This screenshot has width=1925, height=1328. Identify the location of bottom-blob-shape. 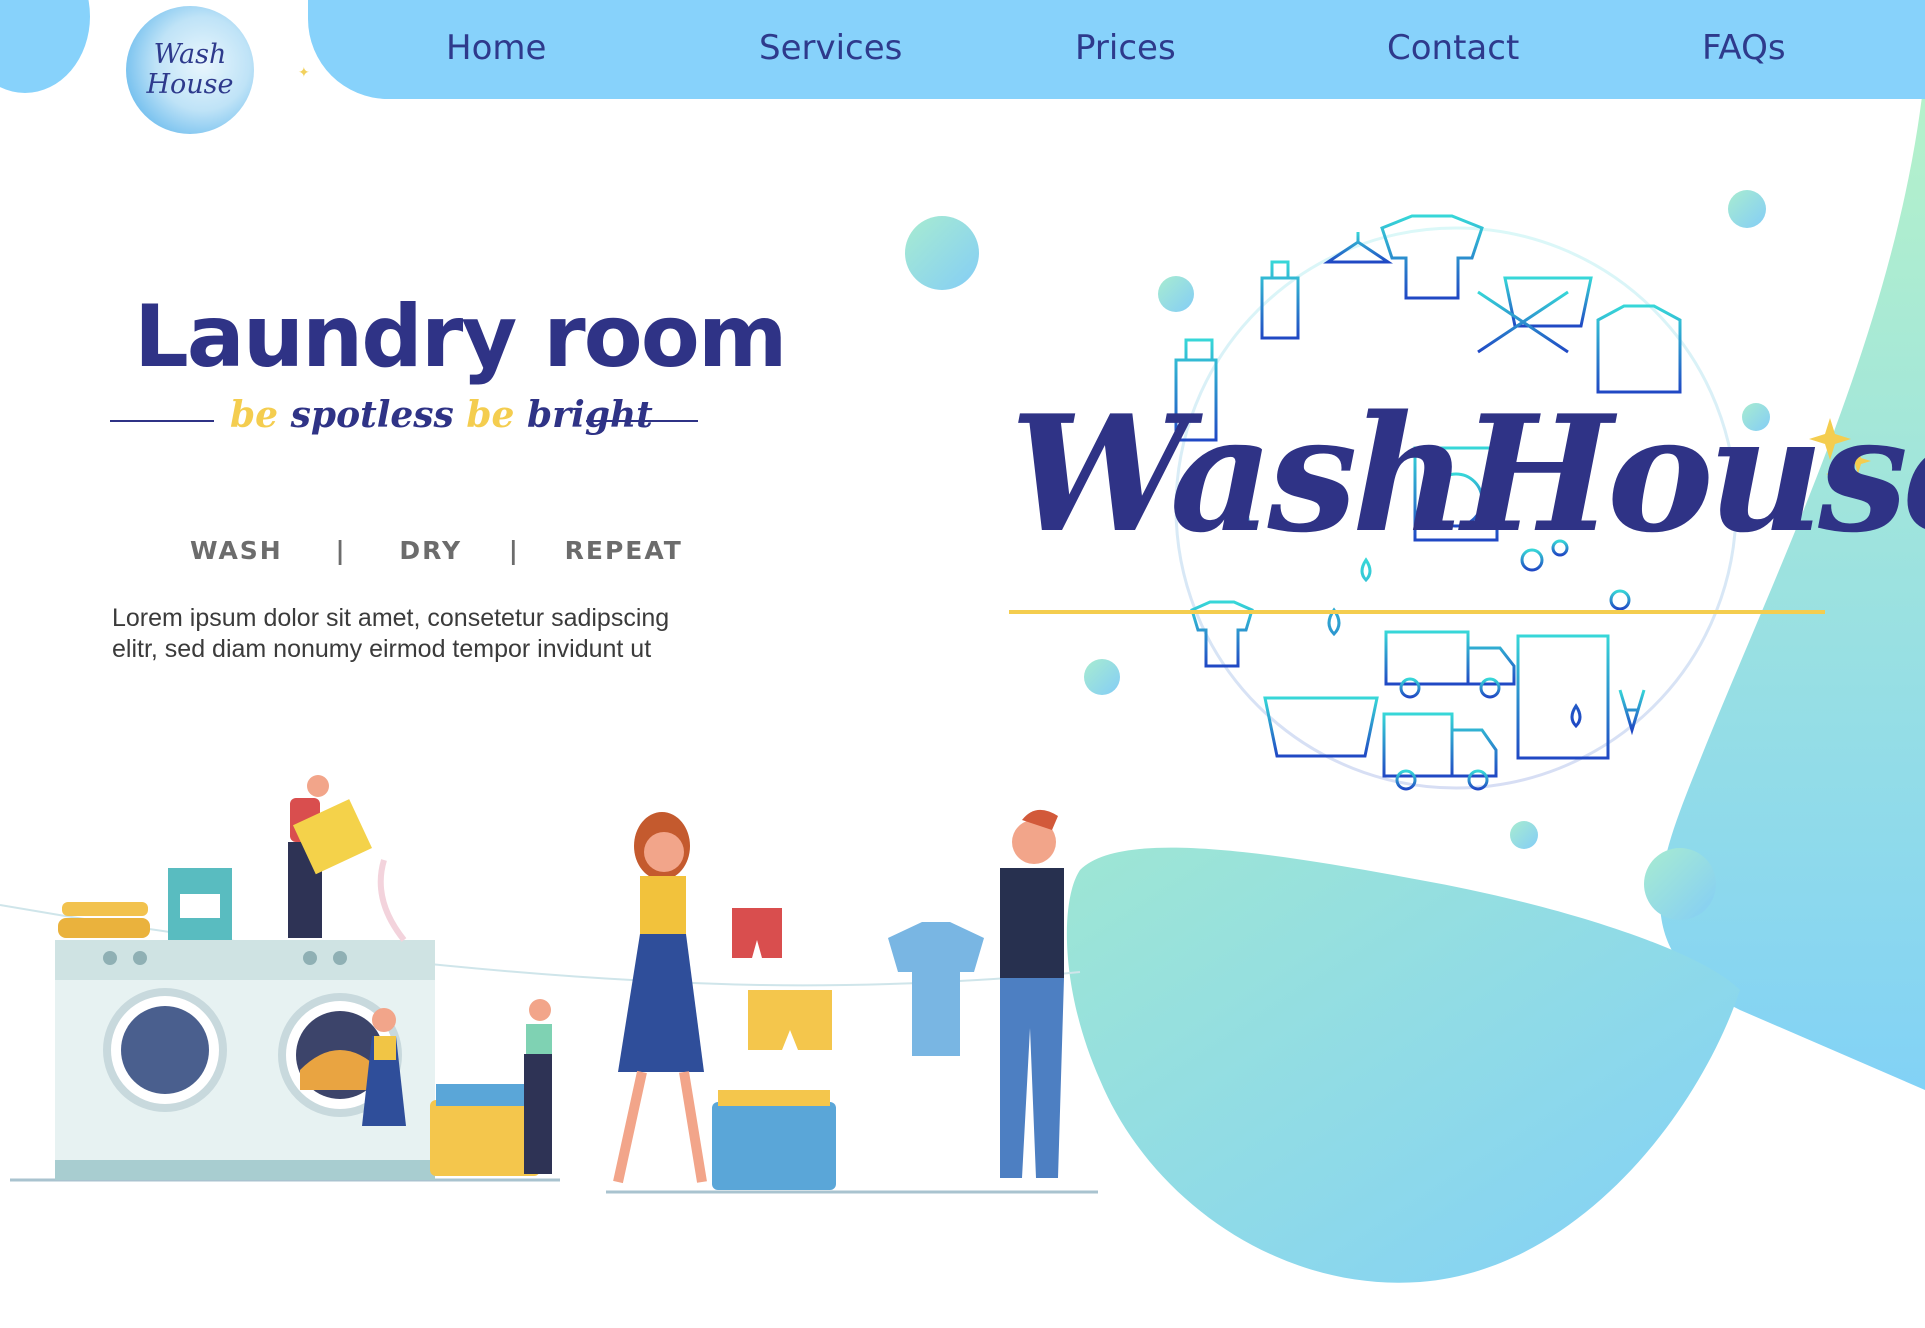
(1403, 1065).